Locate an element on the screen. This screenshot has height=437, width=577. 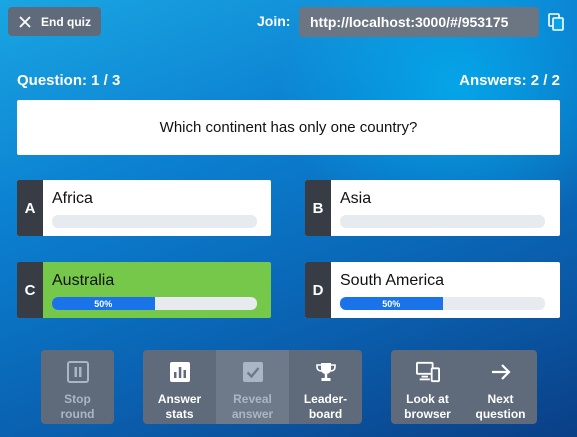
answer-text: South America is located at coordinates (392, 280).